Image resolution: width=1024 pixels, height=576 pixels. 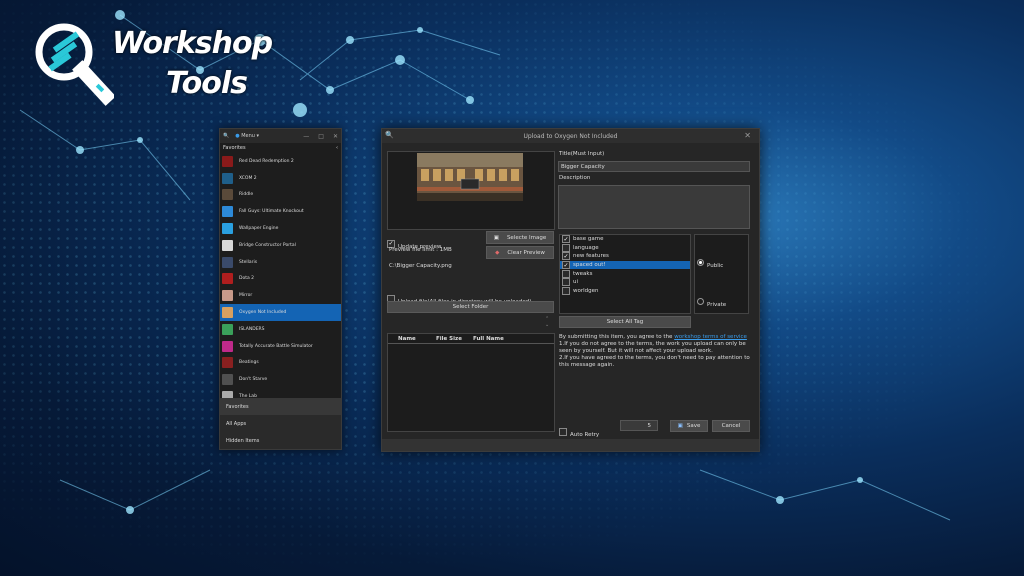 What do you see at coordinates (249, 362) in the screenshot?
I see `game-name: Beatings` at bounding box center [249, 362].